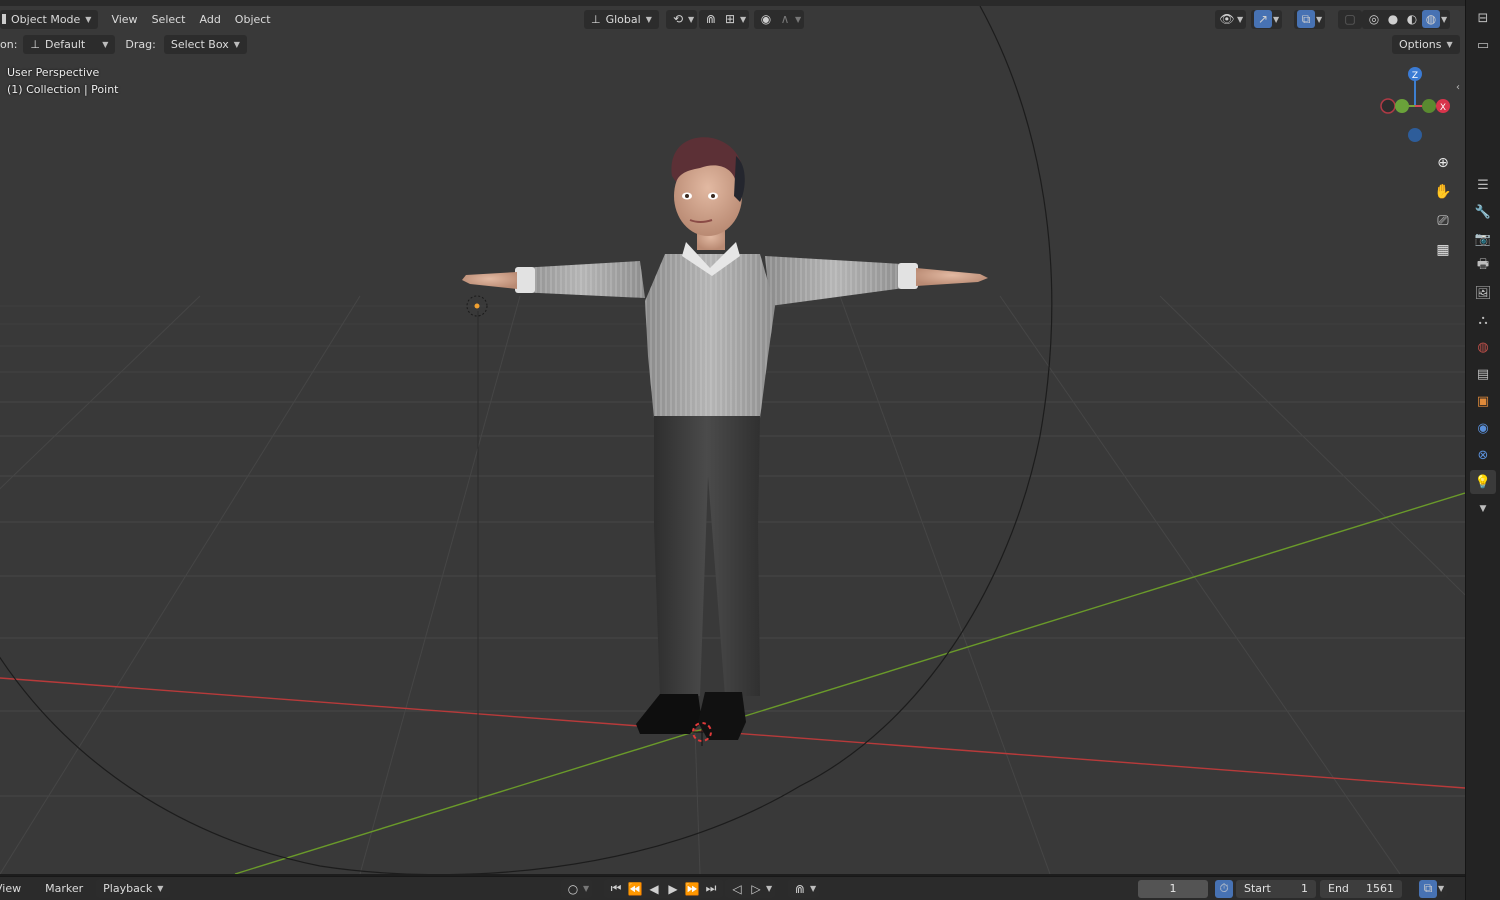 The width and height of the screenshot is (1500, 900). Describe the element at coordinates (1173, 888) in the screenshot. I see `current-frame-field: 1` at that location.